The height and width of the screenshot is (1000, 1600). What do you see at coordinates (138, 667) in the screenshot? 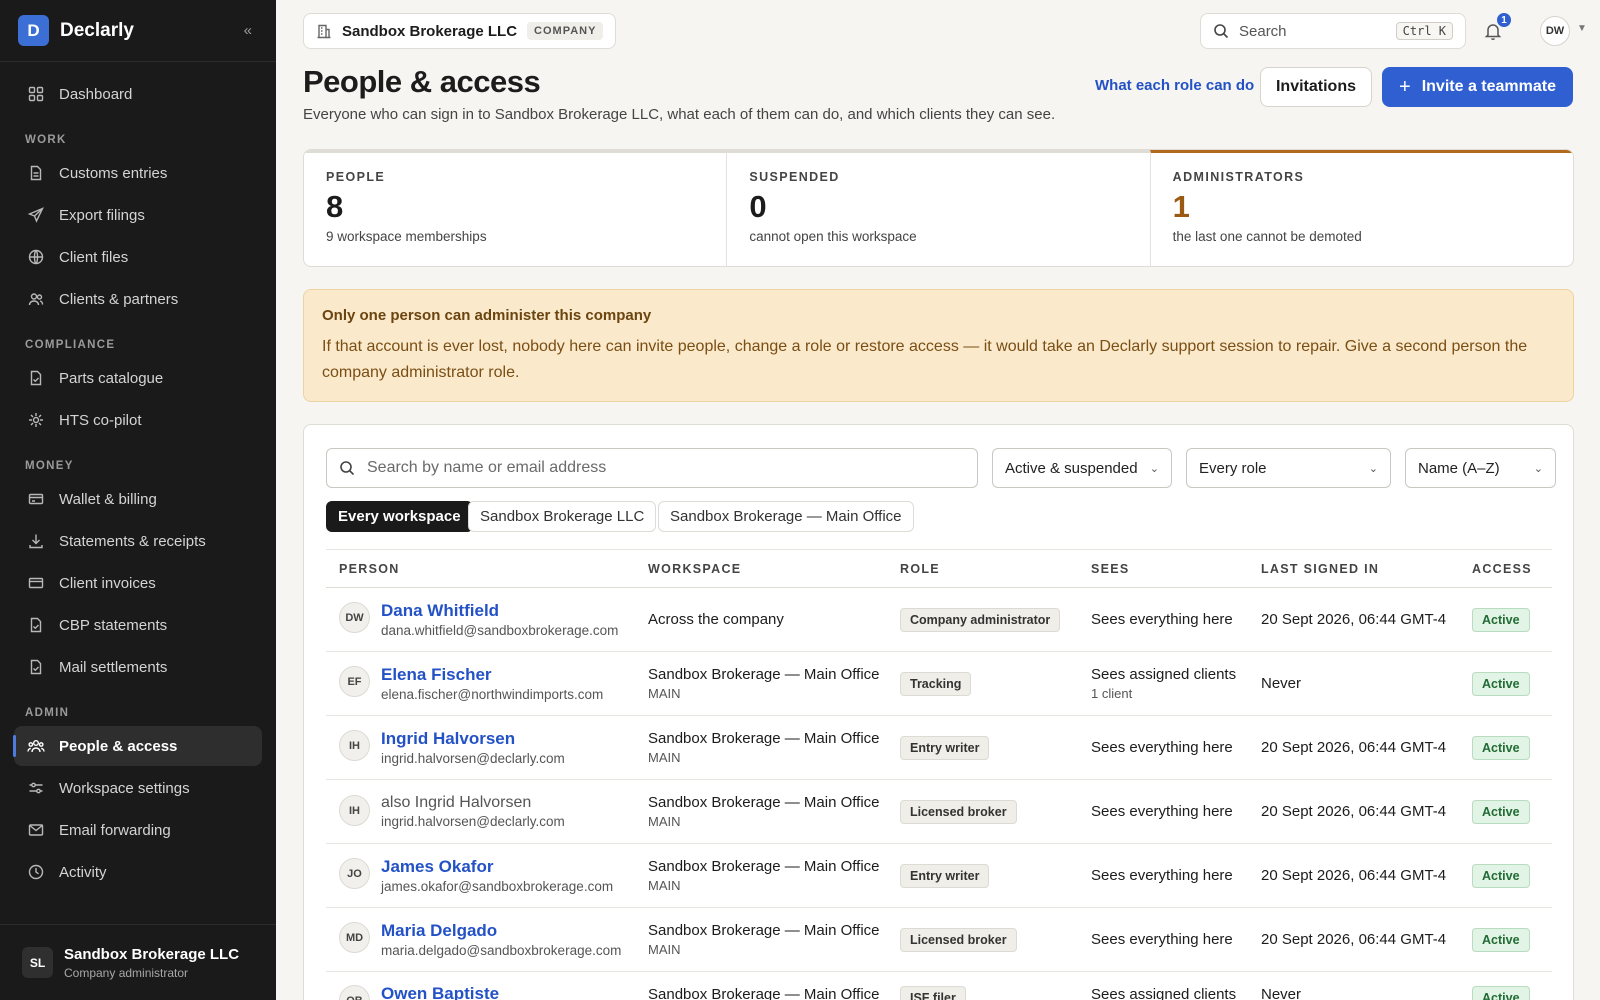
I see `sidebar-item-mail-settlements: Mail settlements` at bounding box center [138, 667].